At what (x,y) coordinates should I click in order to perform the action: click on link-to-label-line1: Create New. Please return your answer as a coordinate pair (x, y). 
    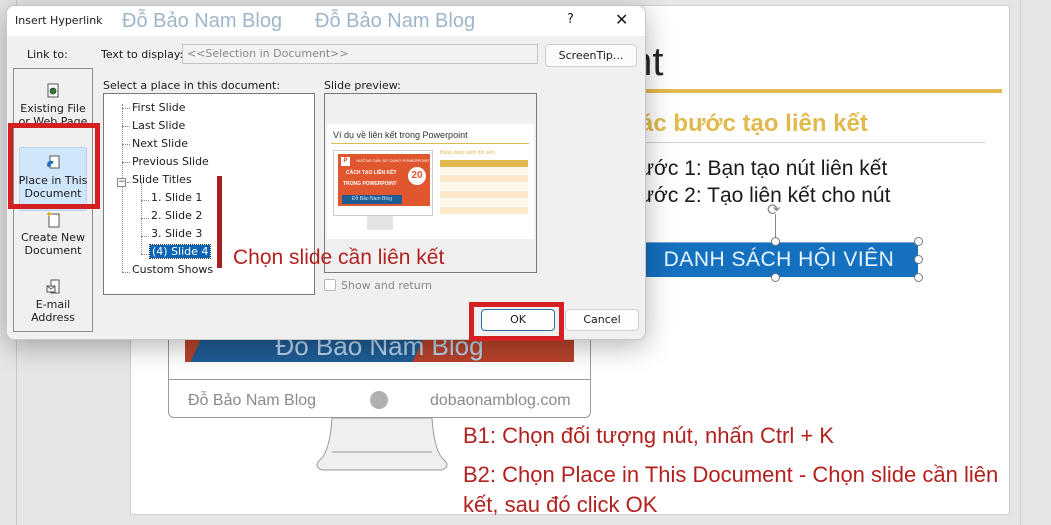
    Looking at the image, I should click on (53, 237).